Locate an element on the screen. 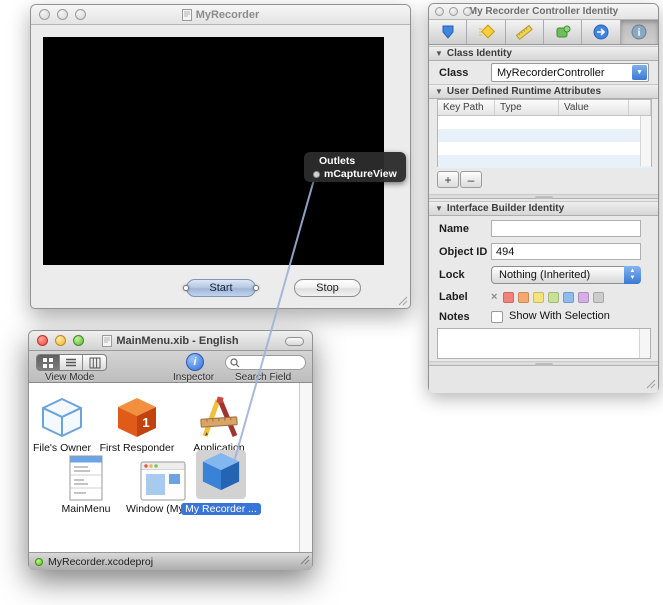 The image size is (663, 605). bindings-icon is located at coordinates (563, 31).